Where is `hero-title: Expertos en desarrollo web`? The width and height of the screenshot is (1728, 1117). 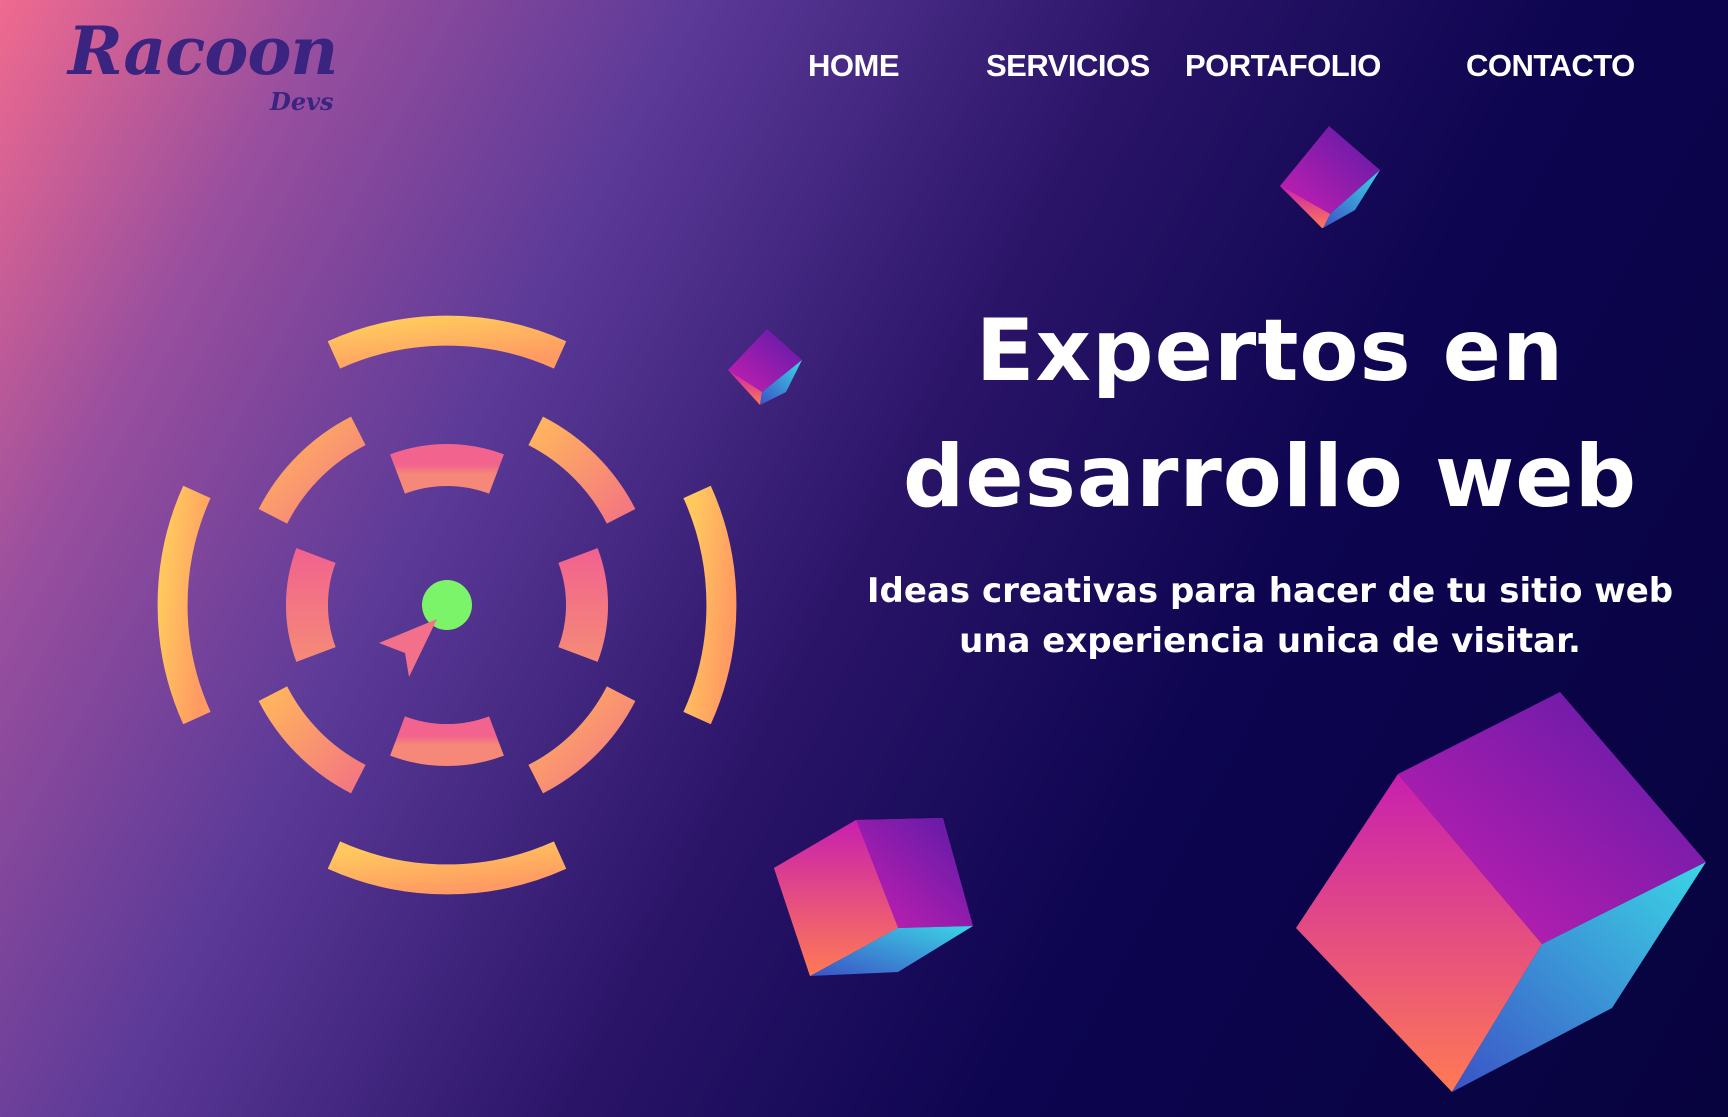
hero-title: Expertos en desarrollo web is located at coordinates (1270, 414).